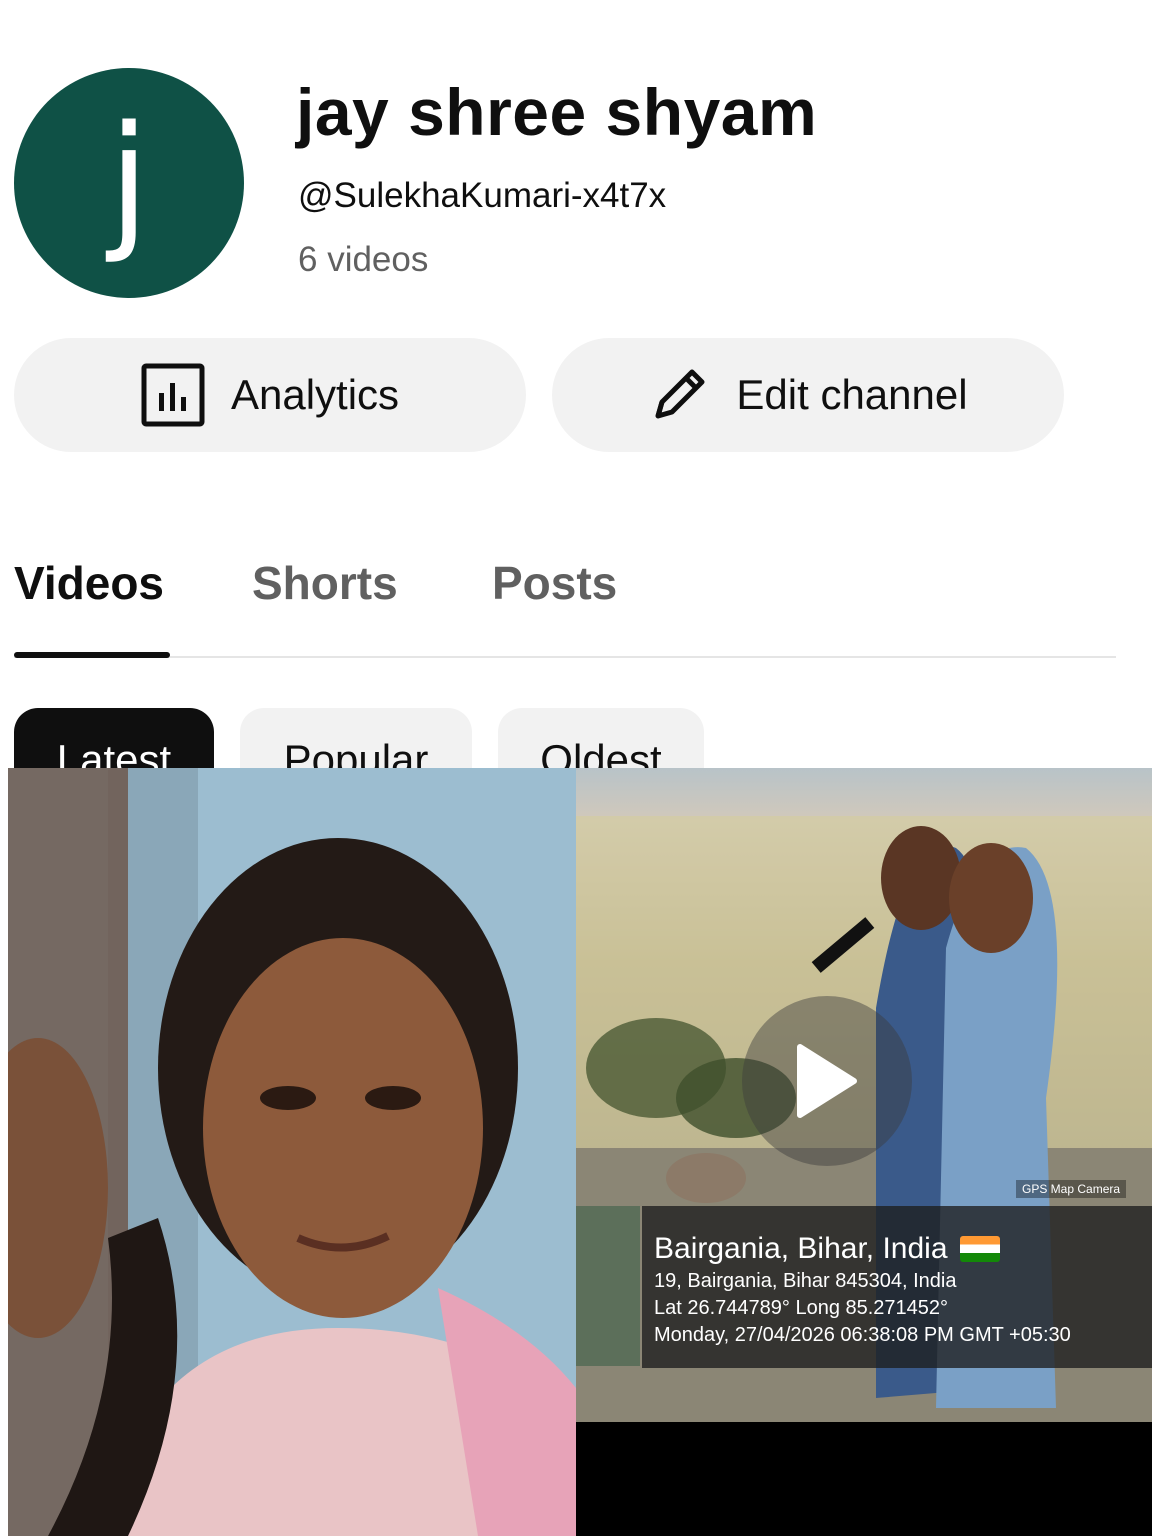 The width and height of the screenshot is (1152, 1536). What do you see at coordinates (801, 1308) in the screenshot?
I see `gps-coordinates: Lat 26.744789° Long 85.271452°` at bounding box center [801, 1308].